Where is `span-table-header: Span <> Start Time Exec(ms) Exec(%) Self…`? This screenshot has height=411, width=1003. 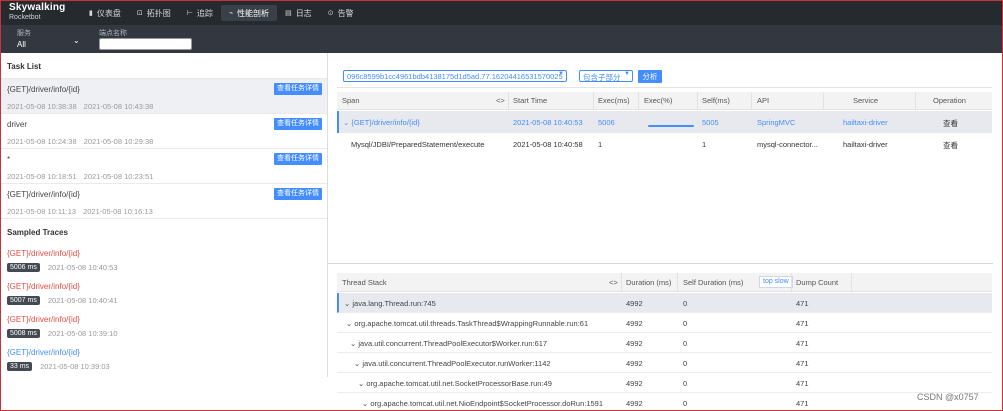
span-table-header: Span <> Start Time Exec(ms) Exec(%) Self… is located at coordinates (664, 101).